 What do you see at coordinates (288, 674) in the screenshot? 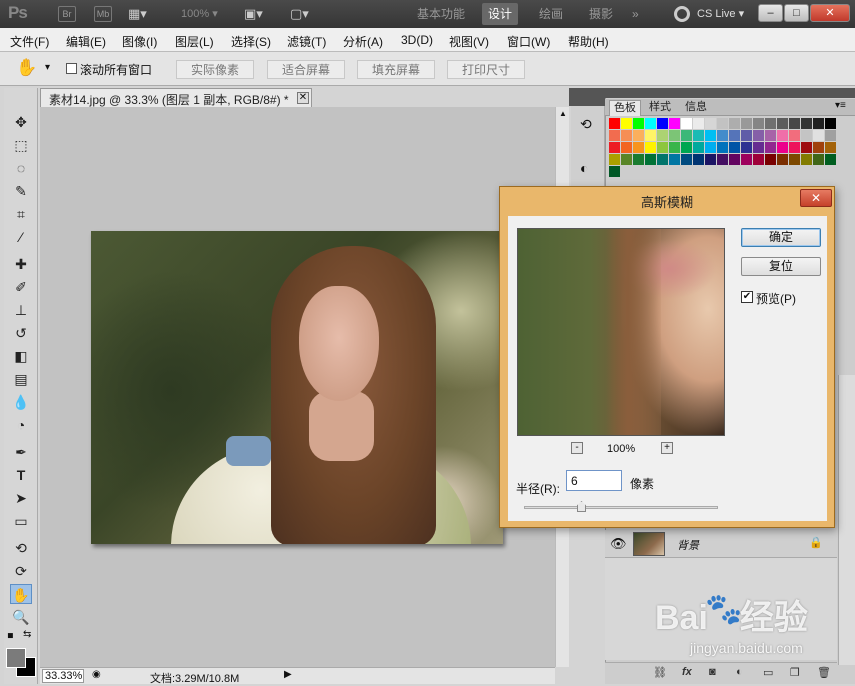
I see `status-menu-arrow-icon: ▶` at bounding box center [288, 674].